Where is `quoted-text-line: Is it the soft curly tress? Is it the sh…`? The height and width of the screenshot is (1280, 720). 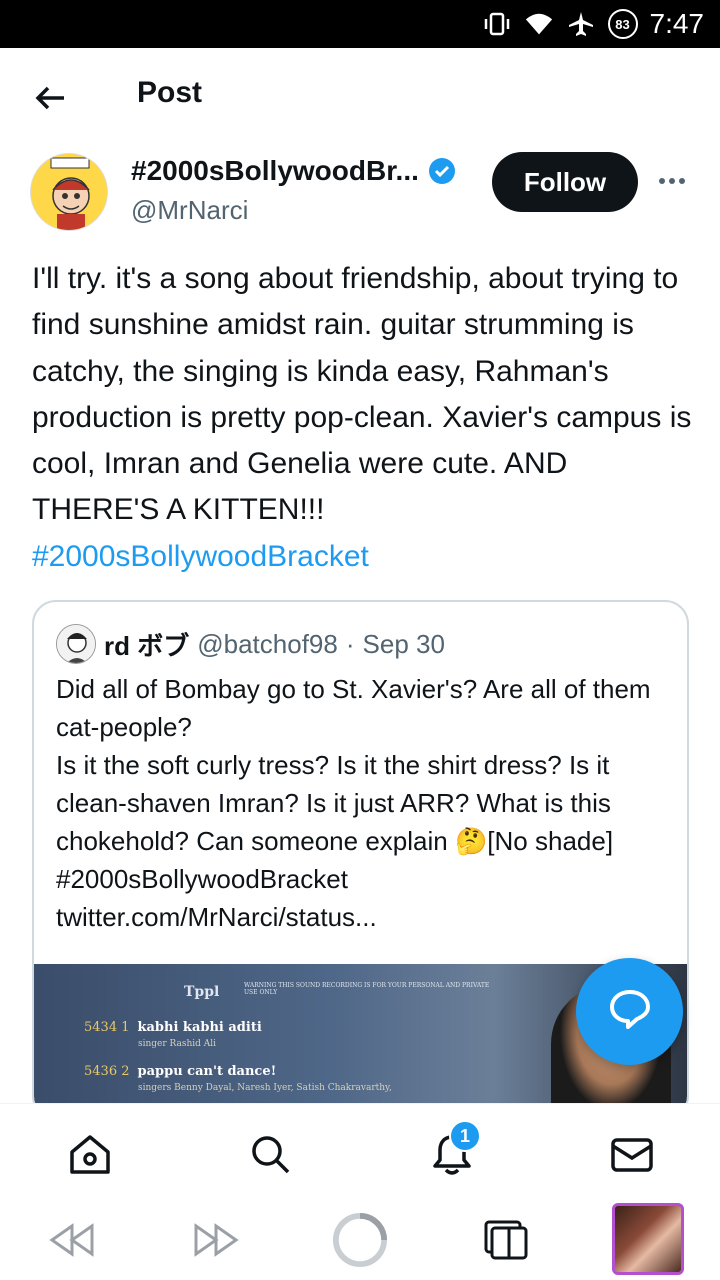
quoted-text-line: Is it the soft curly tress? Is it the sh… is located at coordinates (335, 822).